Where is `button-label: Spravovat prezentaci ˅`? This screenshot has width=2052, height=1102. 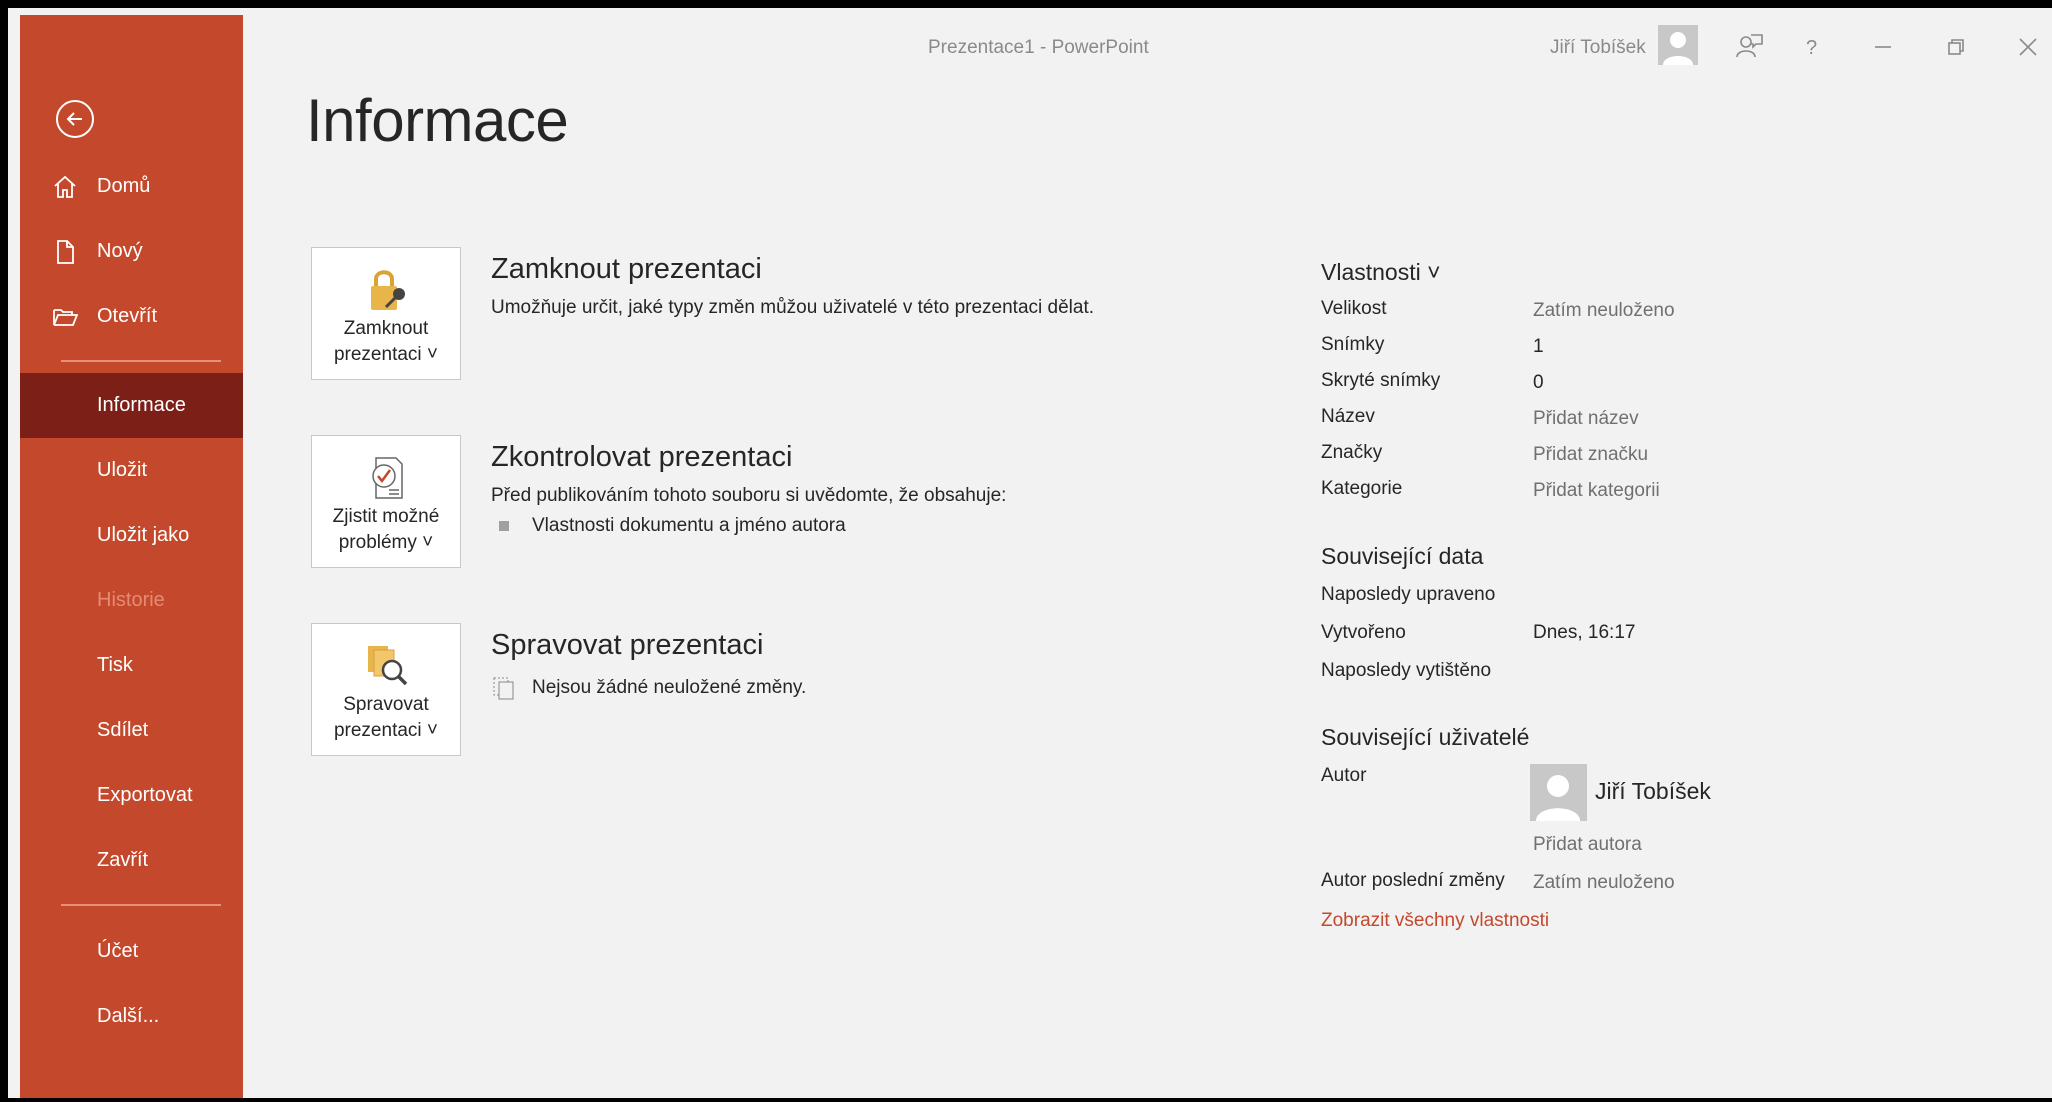
button-label: Spravovat prezentaci ˅ is located at coordinates (386, 717).